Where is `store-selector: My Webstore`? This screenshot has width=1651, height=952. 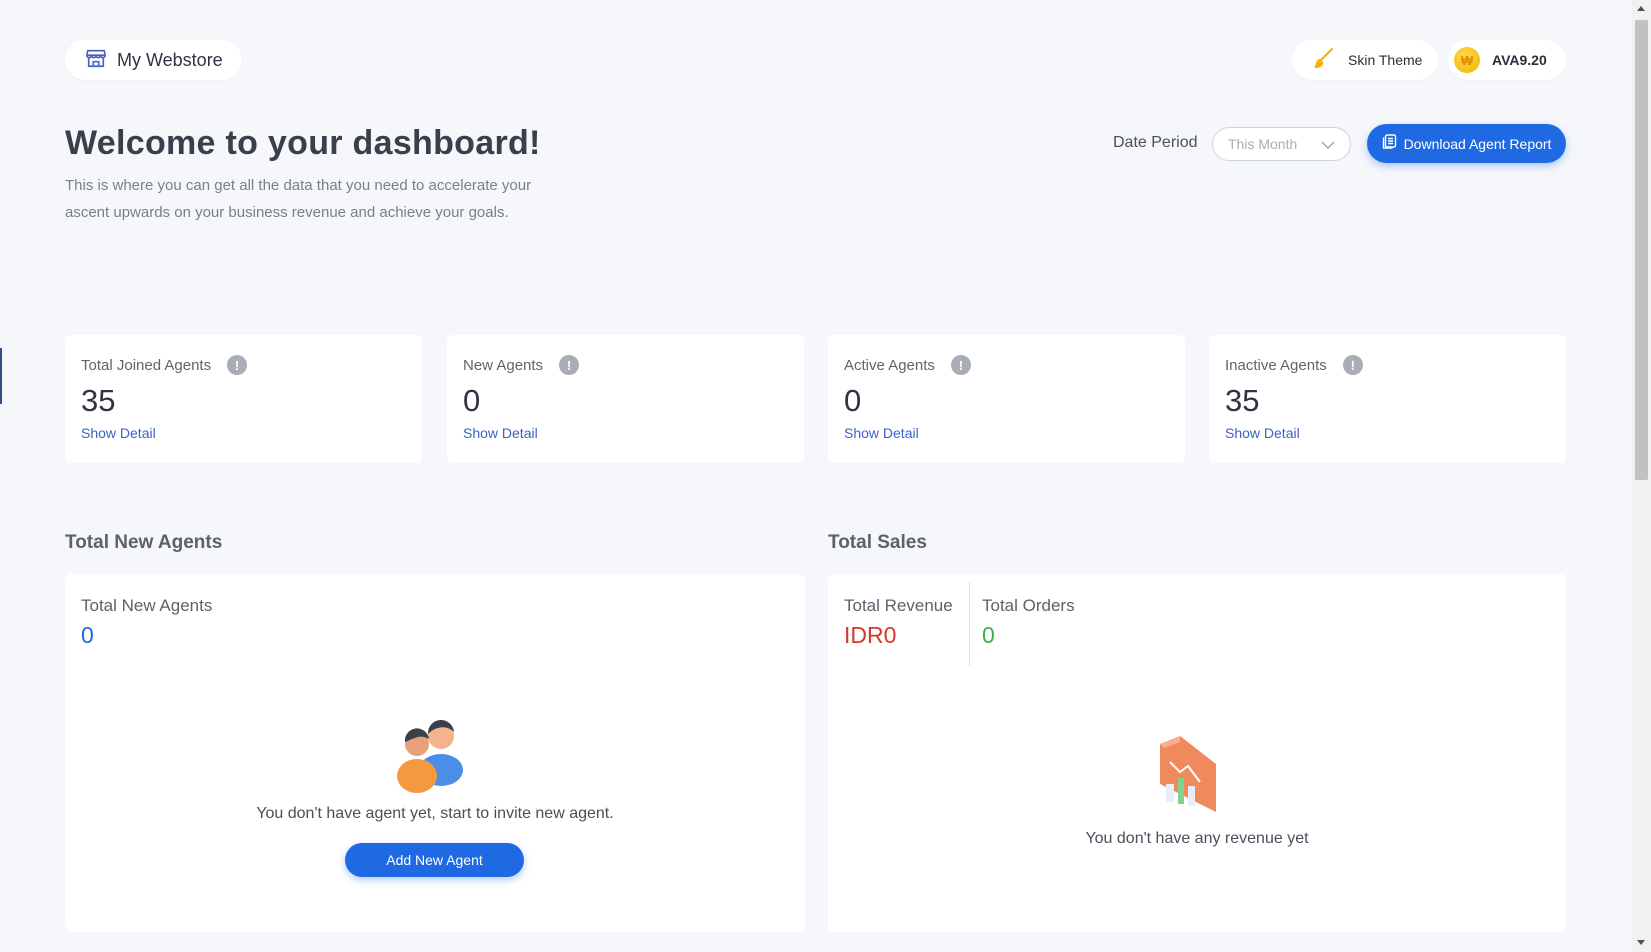
store-selector: My Webstore is located at coordinates (153, 60).